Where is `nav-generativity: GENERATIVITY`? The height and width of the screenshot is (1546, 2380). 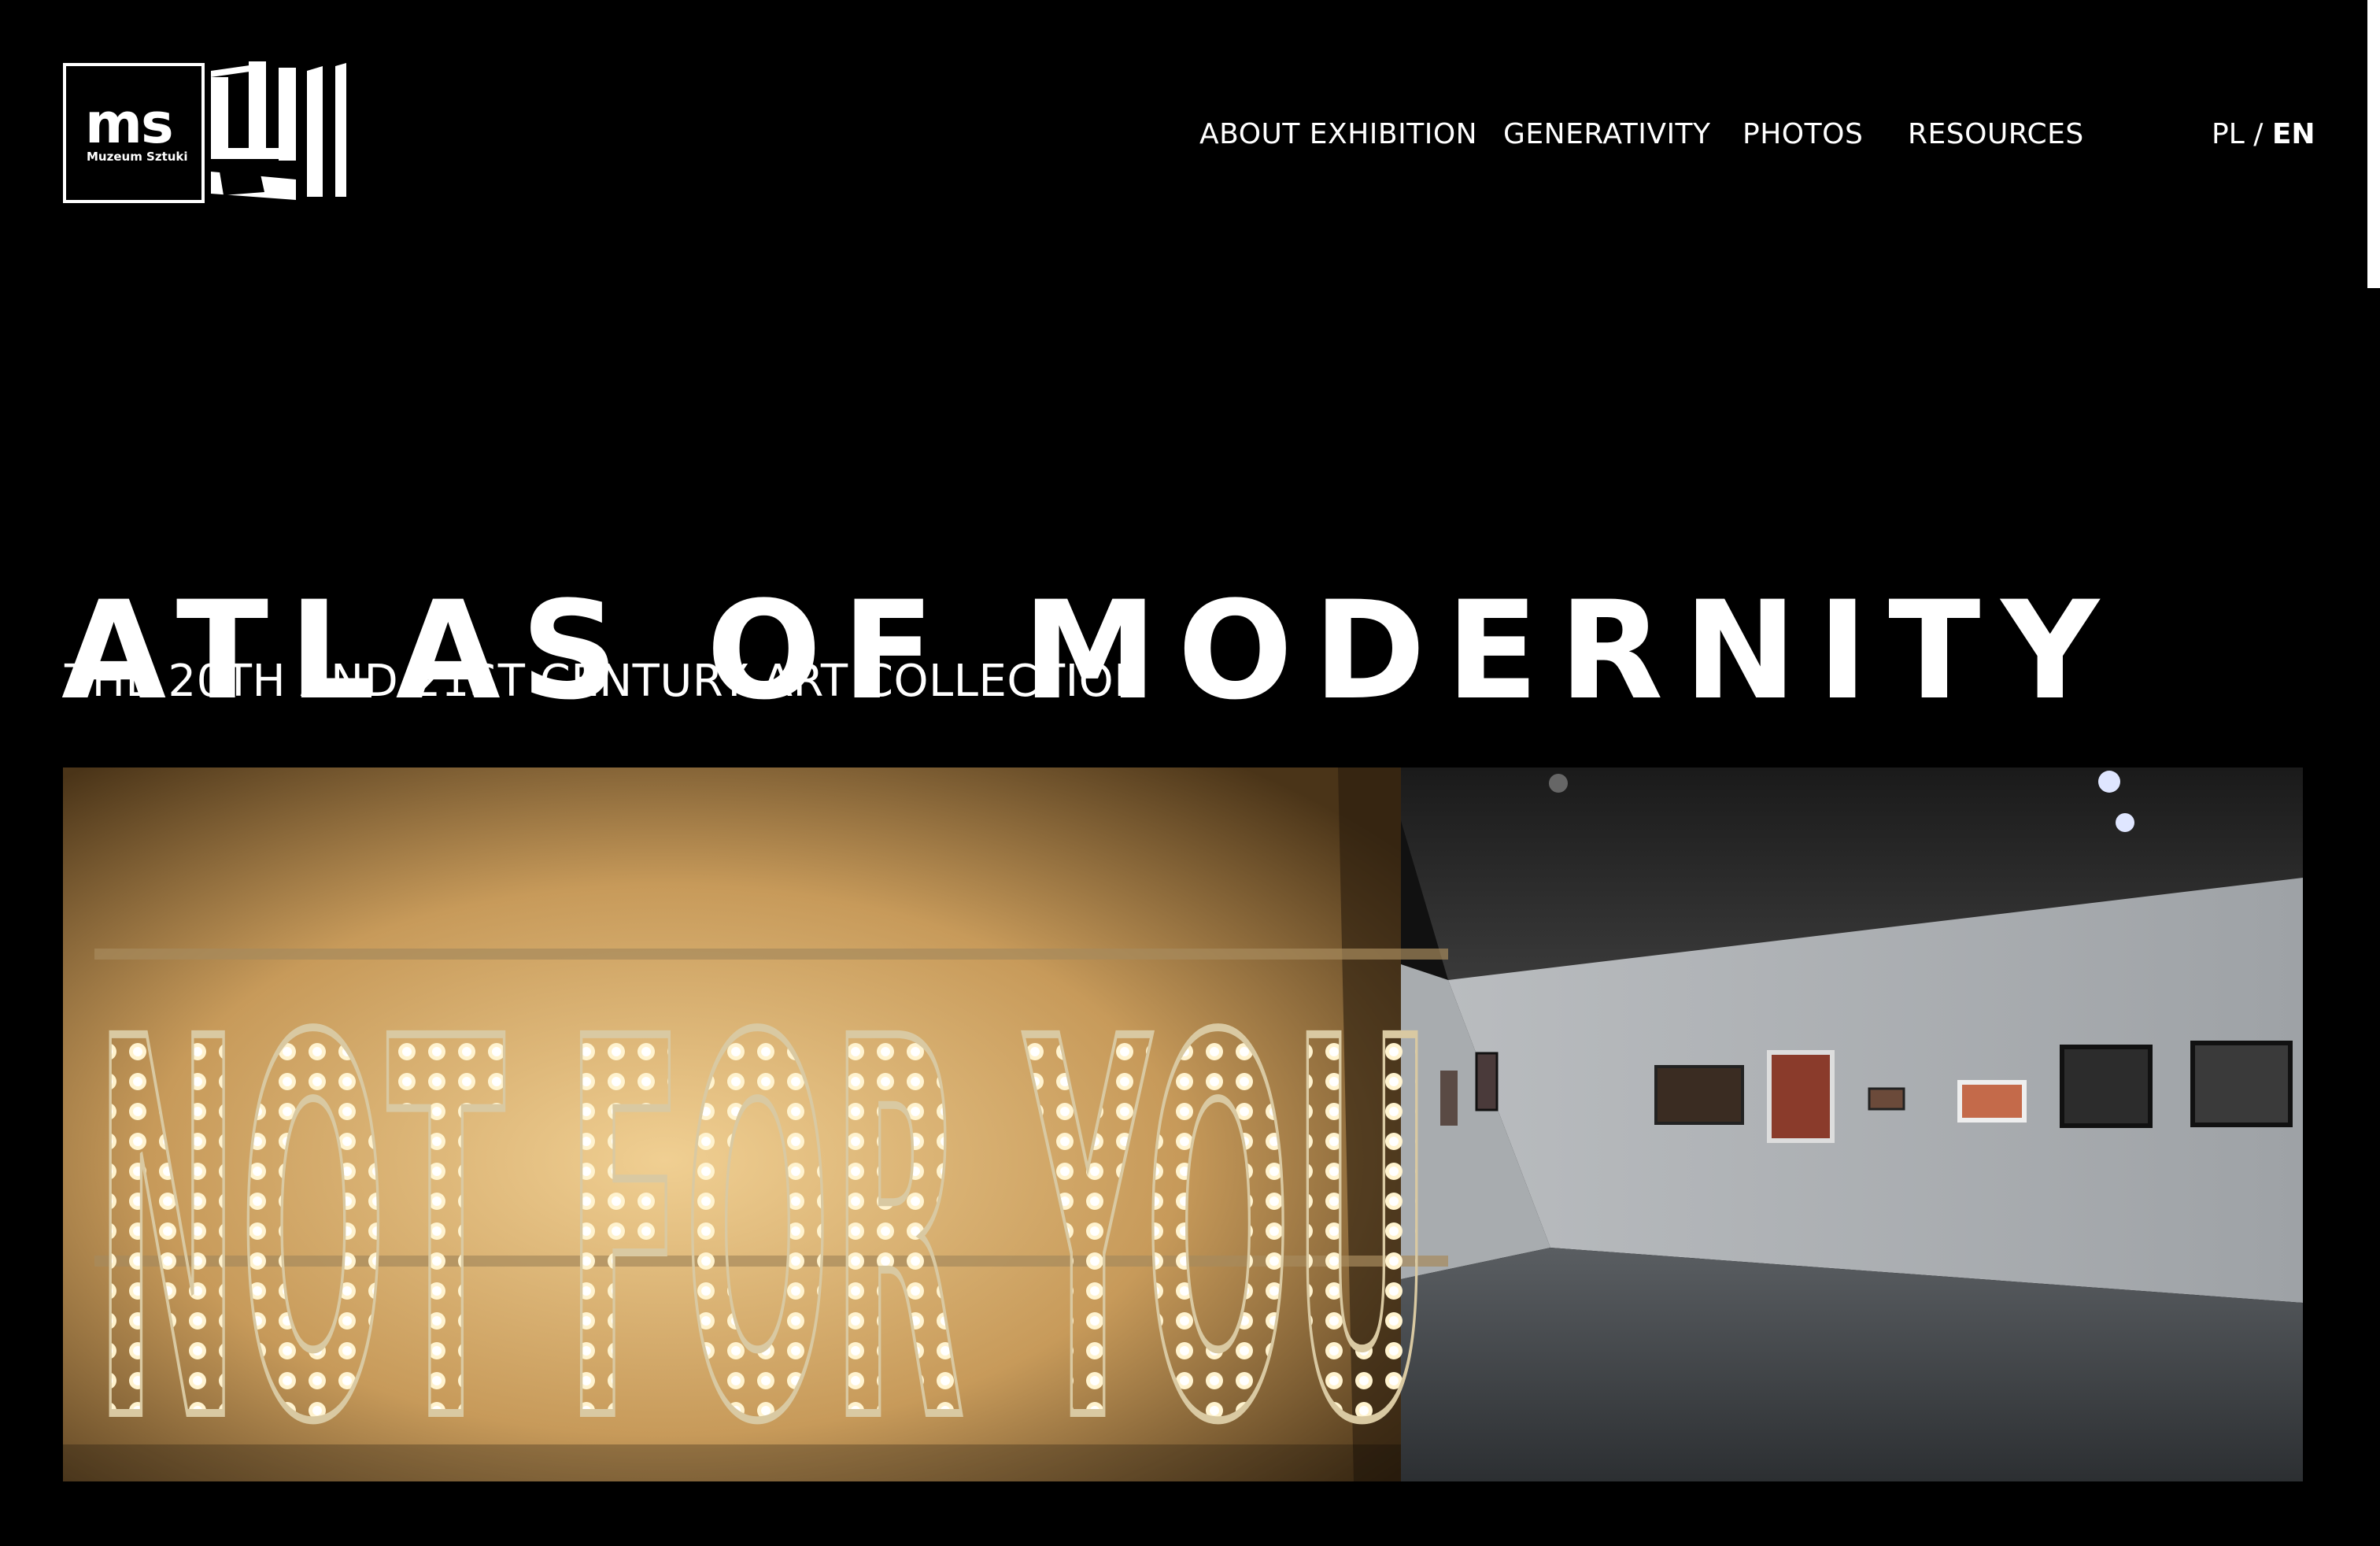 nav-generativity: GENERATIVITY is located at coordinates (1607, 135).